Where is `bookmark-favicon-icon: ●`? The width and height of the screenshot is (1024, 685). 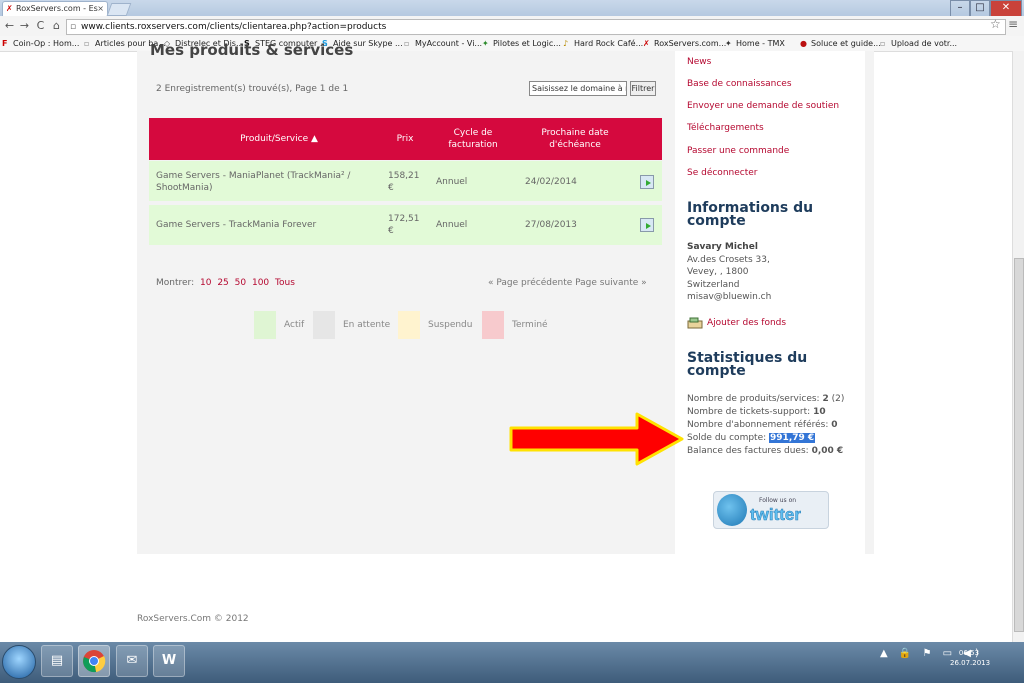 bookmark-favicon-icon: ● is located at coordinates (803, 43).